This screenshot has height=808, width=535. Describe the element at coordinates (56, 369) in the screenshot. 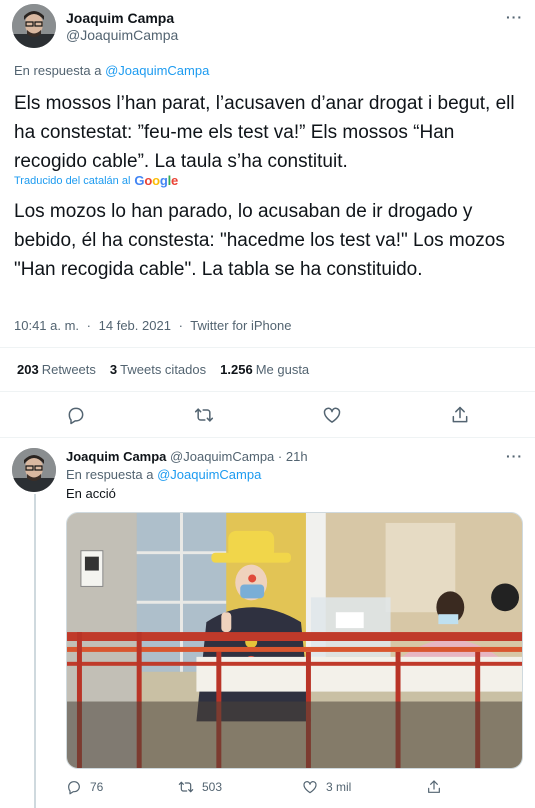

I see `retweets-stat: 203 Retweets` at that location.